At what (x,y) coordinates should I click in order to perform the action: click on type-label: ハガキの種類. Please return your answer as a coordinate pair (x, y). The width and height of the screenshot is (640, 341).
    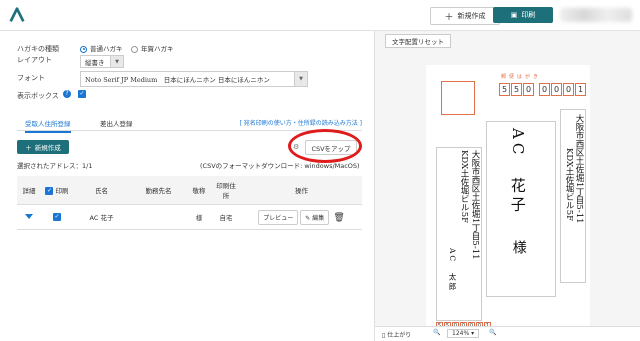
    Looking at the image, I should click on (38, 49).